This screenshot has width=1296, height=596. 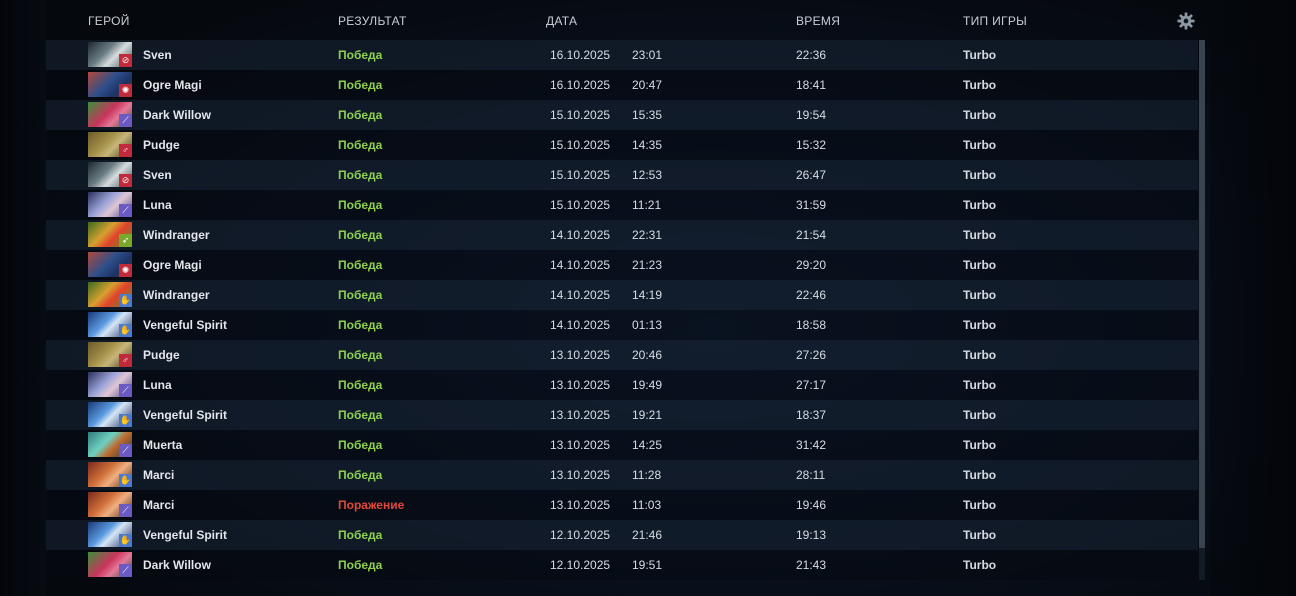 What do you see at coordinates (622, 205) in the screenshot?
I see `match-row: ⟋ Luna Победа 15.10.2025 11:21 31:59 Turbo` at bounding box center [622, 205].